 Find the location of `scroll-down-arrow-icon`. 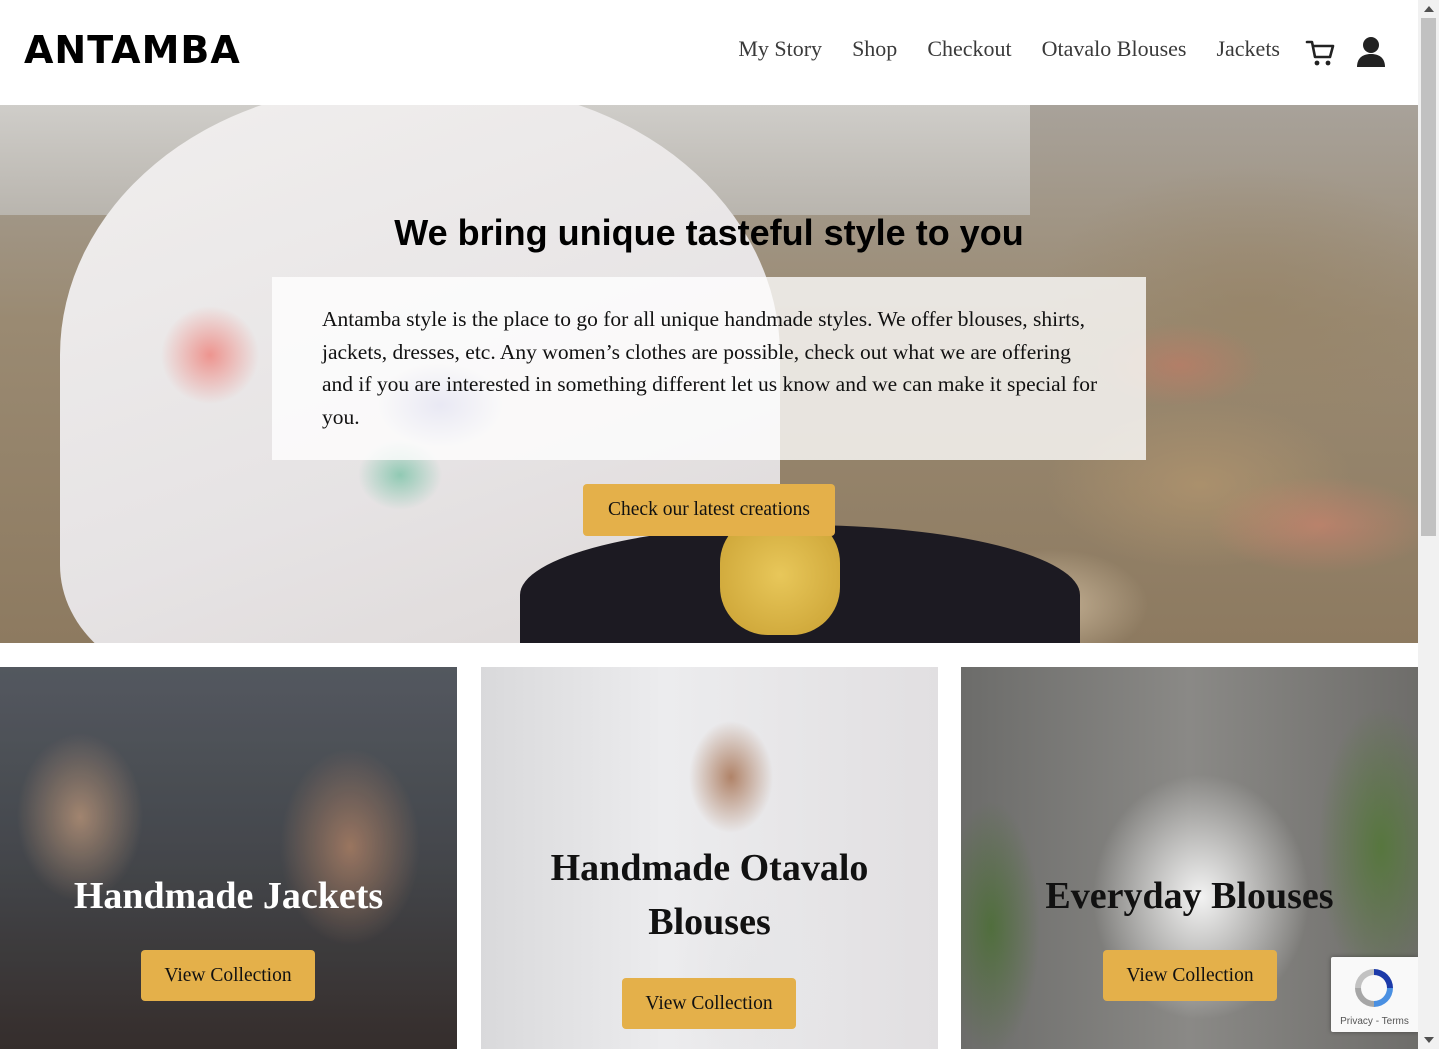

scroll-down-arrow-icon is located at coordinates (1428, 1040).